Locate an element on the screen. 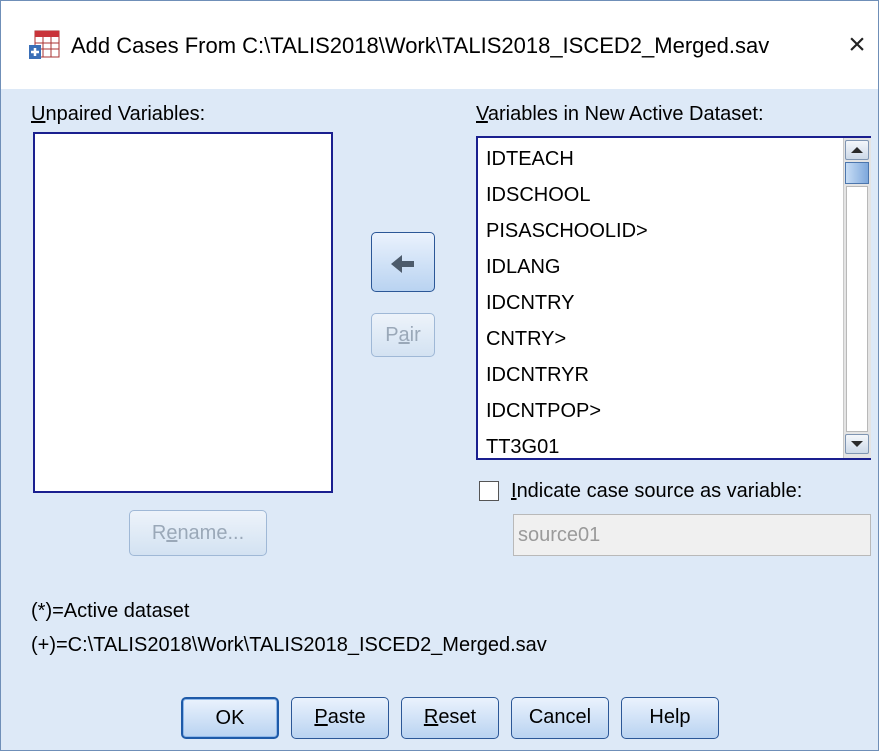 The width and height of the screenshot is (879, 751). list-item: CNTRY> is located at coordinates (526, 339).